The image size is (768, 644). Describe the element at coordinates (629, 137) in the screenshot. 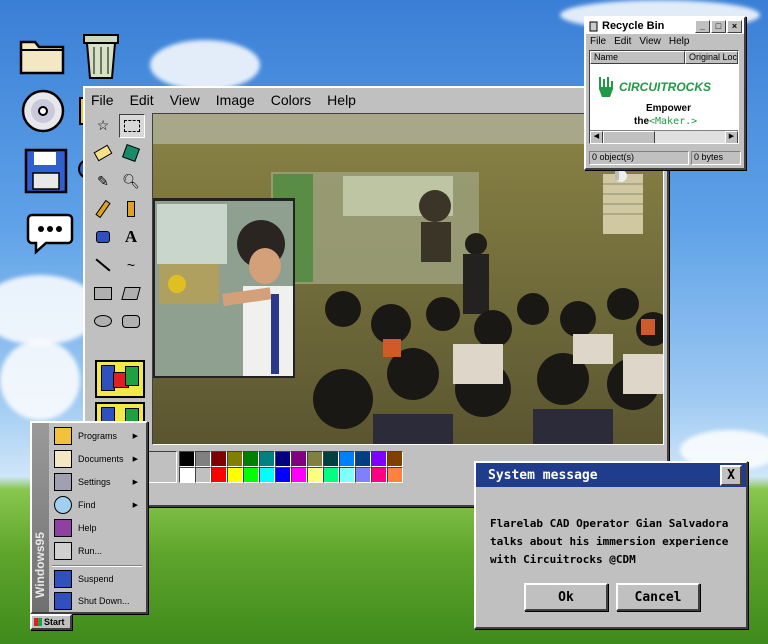

I see `scroll-thumb` at that location.